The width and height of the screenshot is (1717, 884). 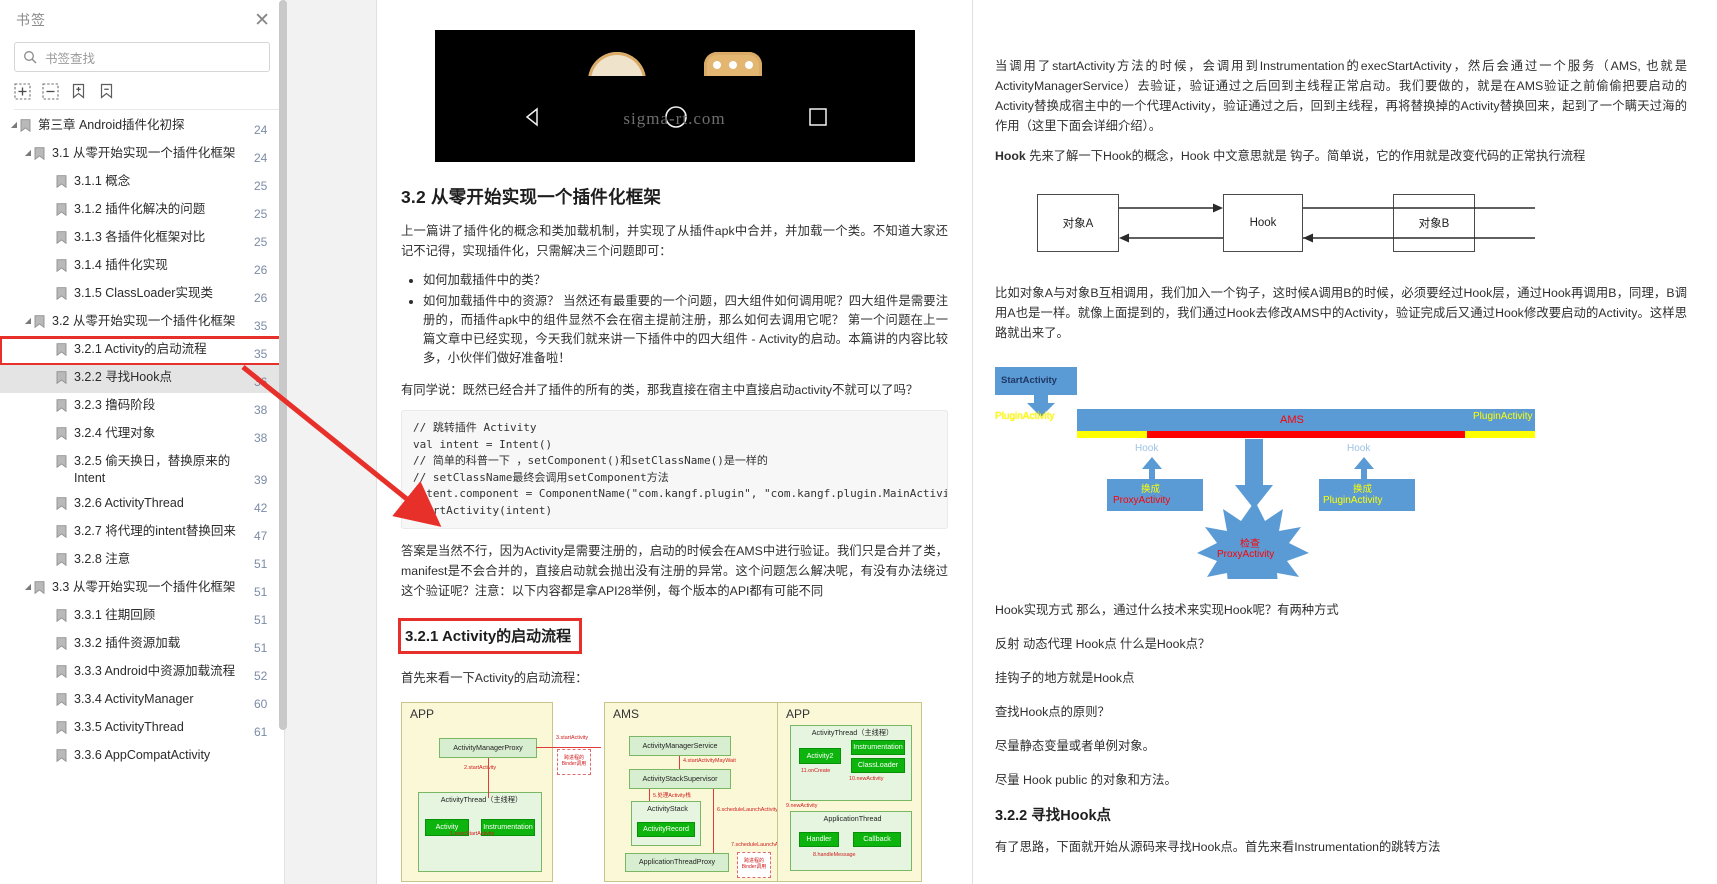 I want to click on bookmark-tree-item: 3.3.1 往期回顾 51, so click(x=142, y=617).